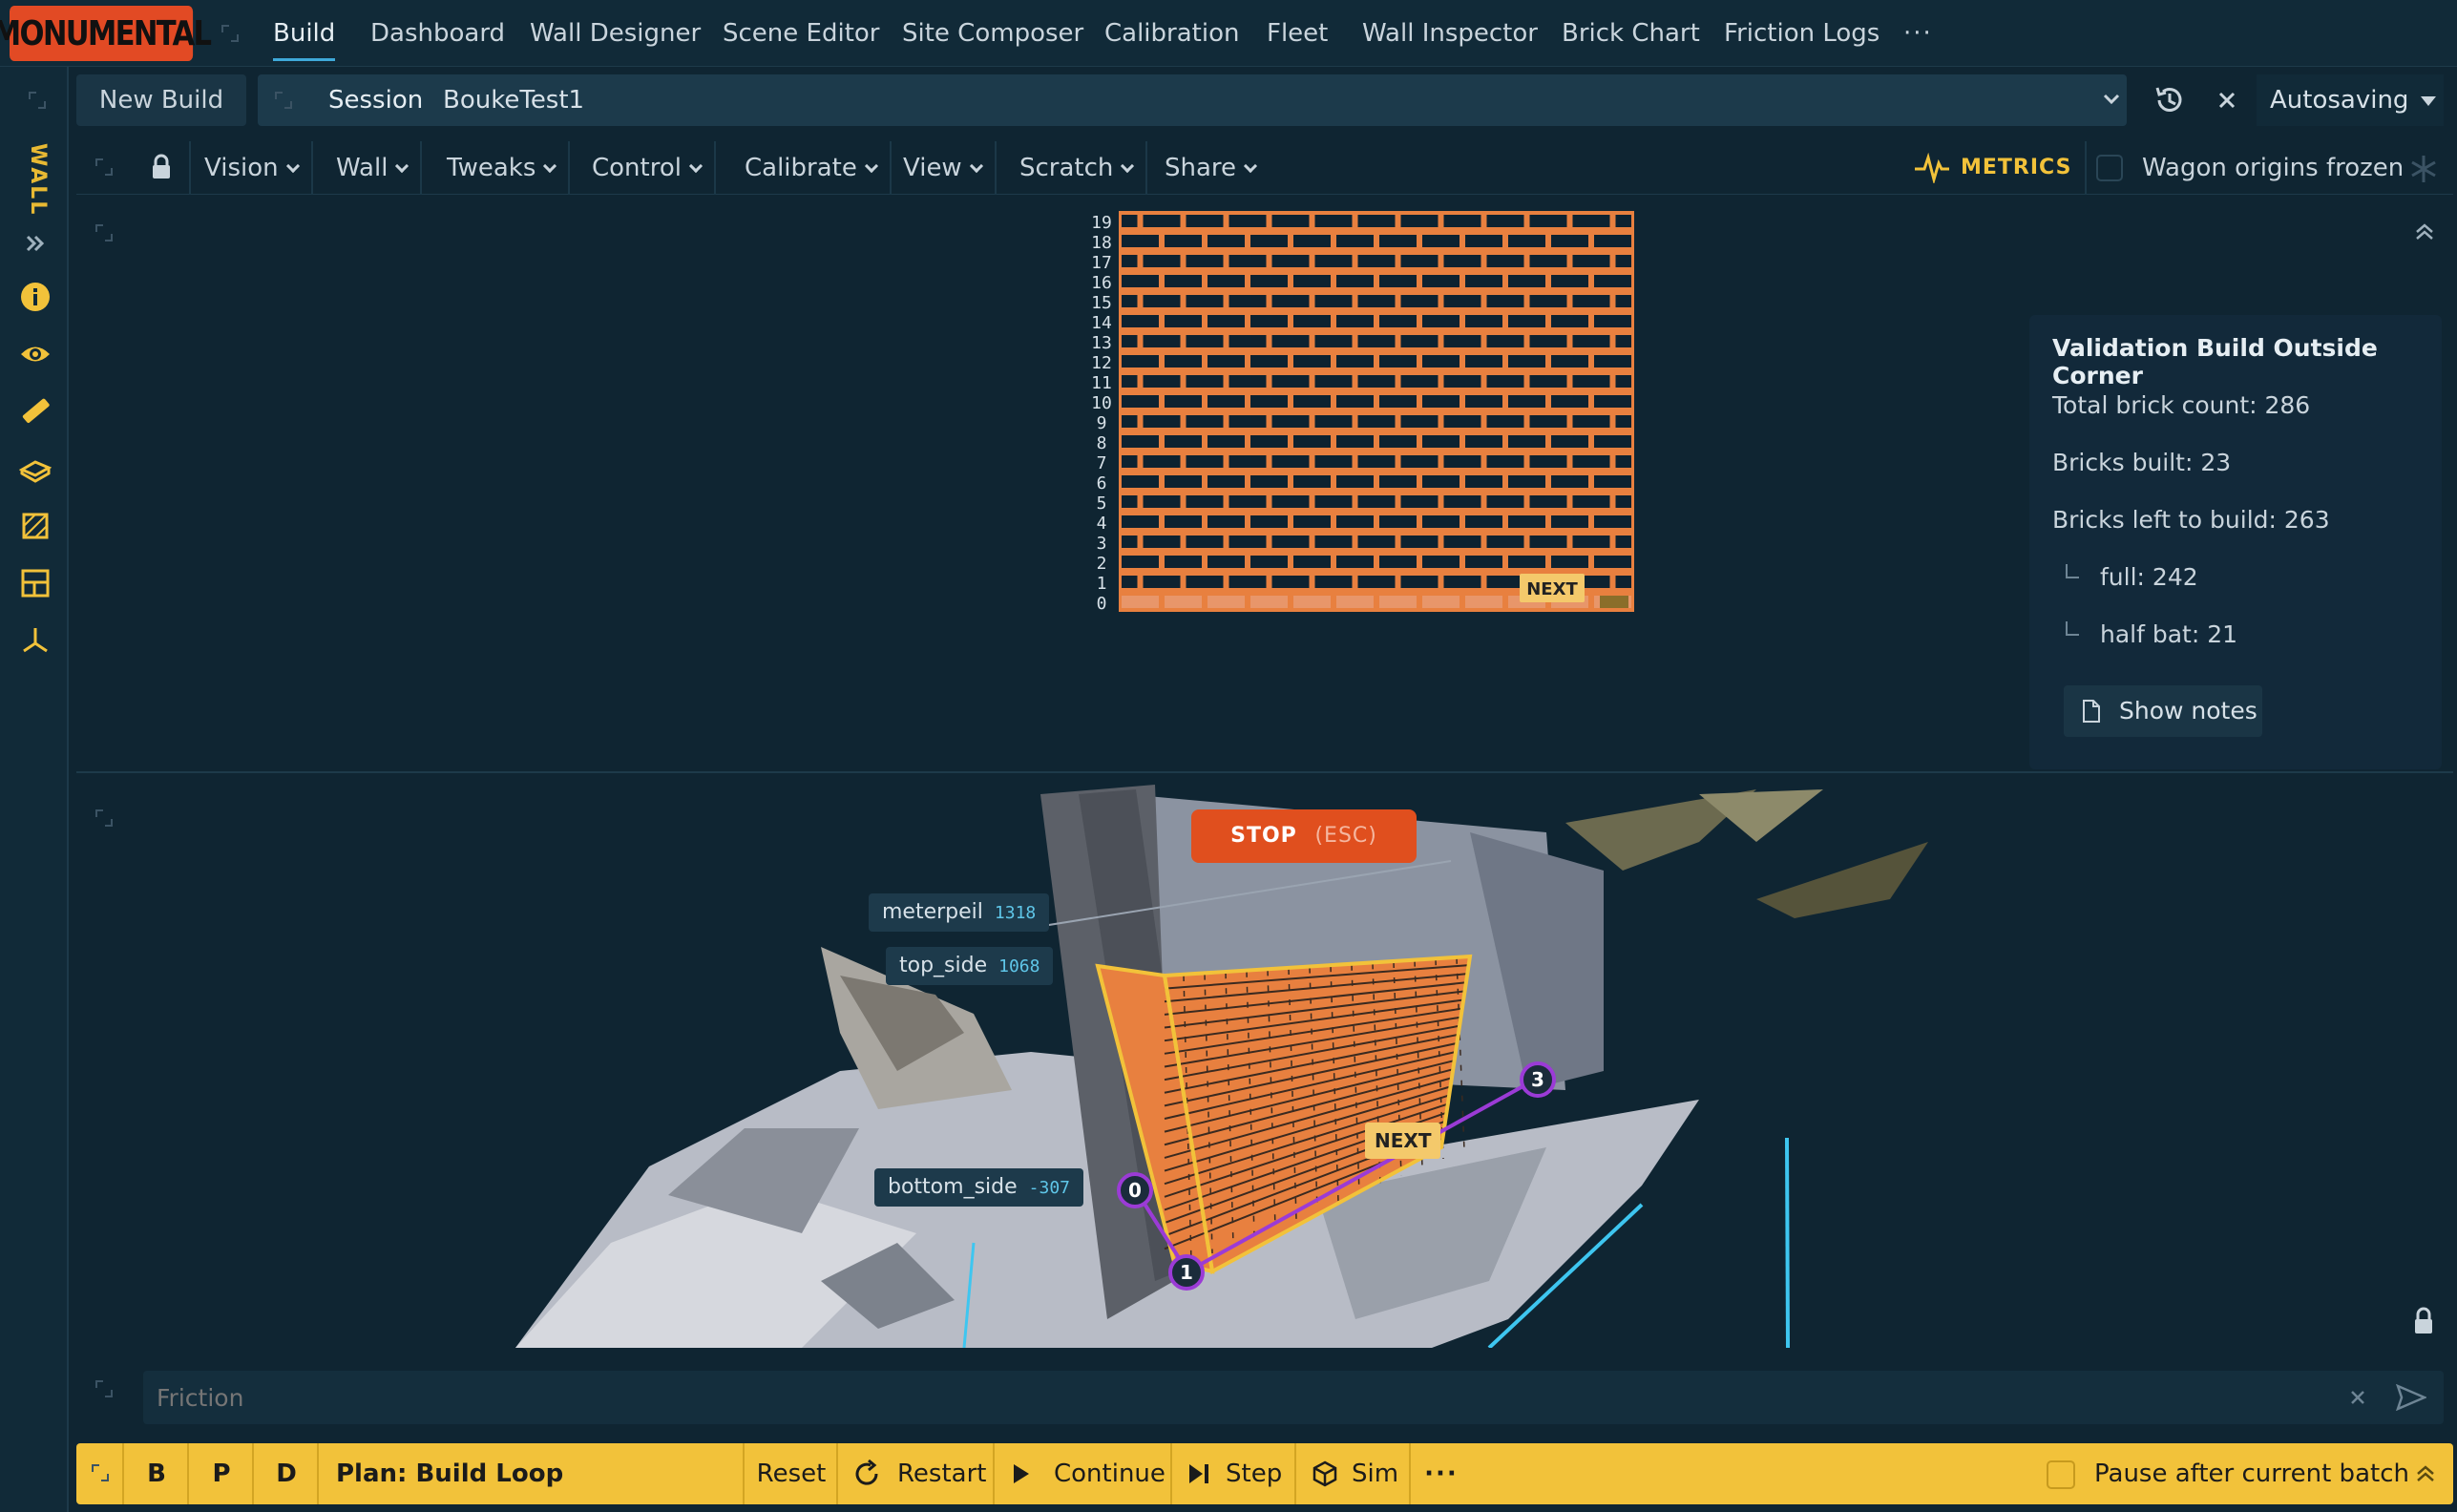  Describe the element at coordinates (258, 168) in the screenshot. I see `menu-vision: Vision` at that location.